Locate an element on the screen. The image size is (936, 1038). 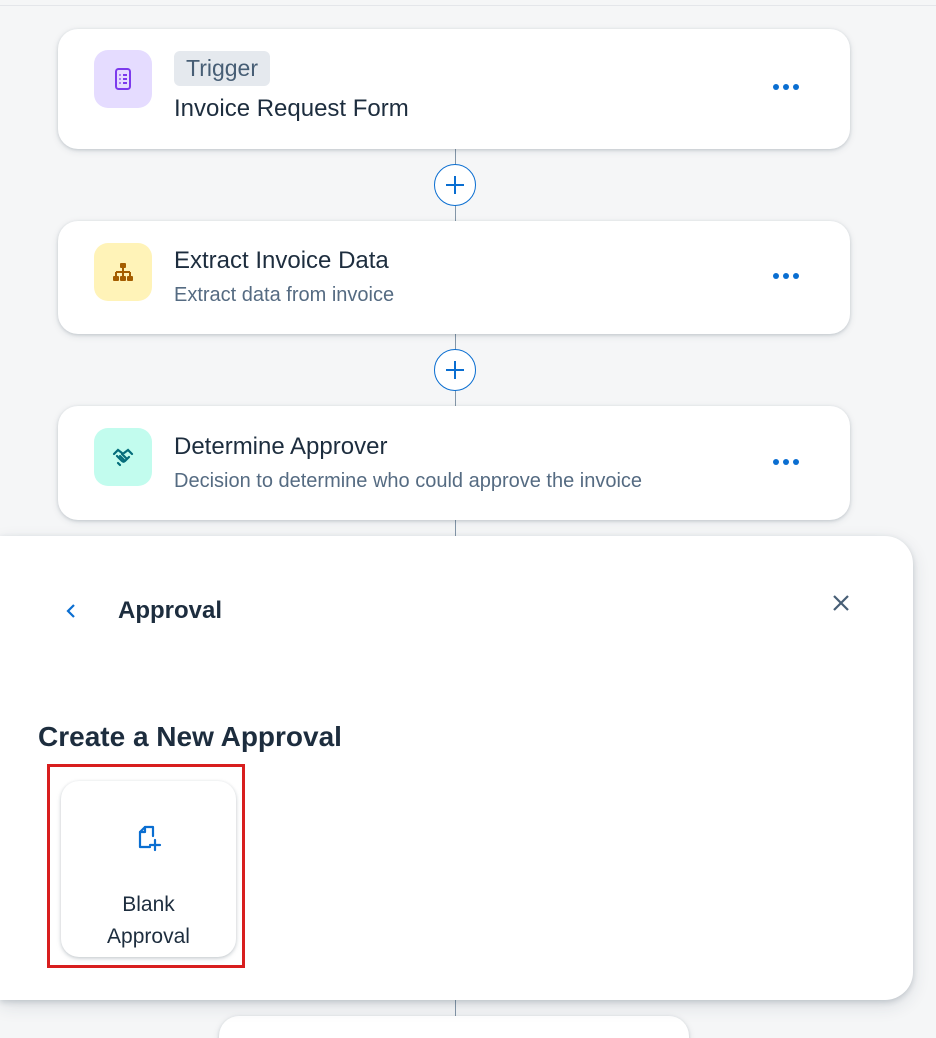
step-subtitle: Extract data from invoice is located at coordinates (284, 295).